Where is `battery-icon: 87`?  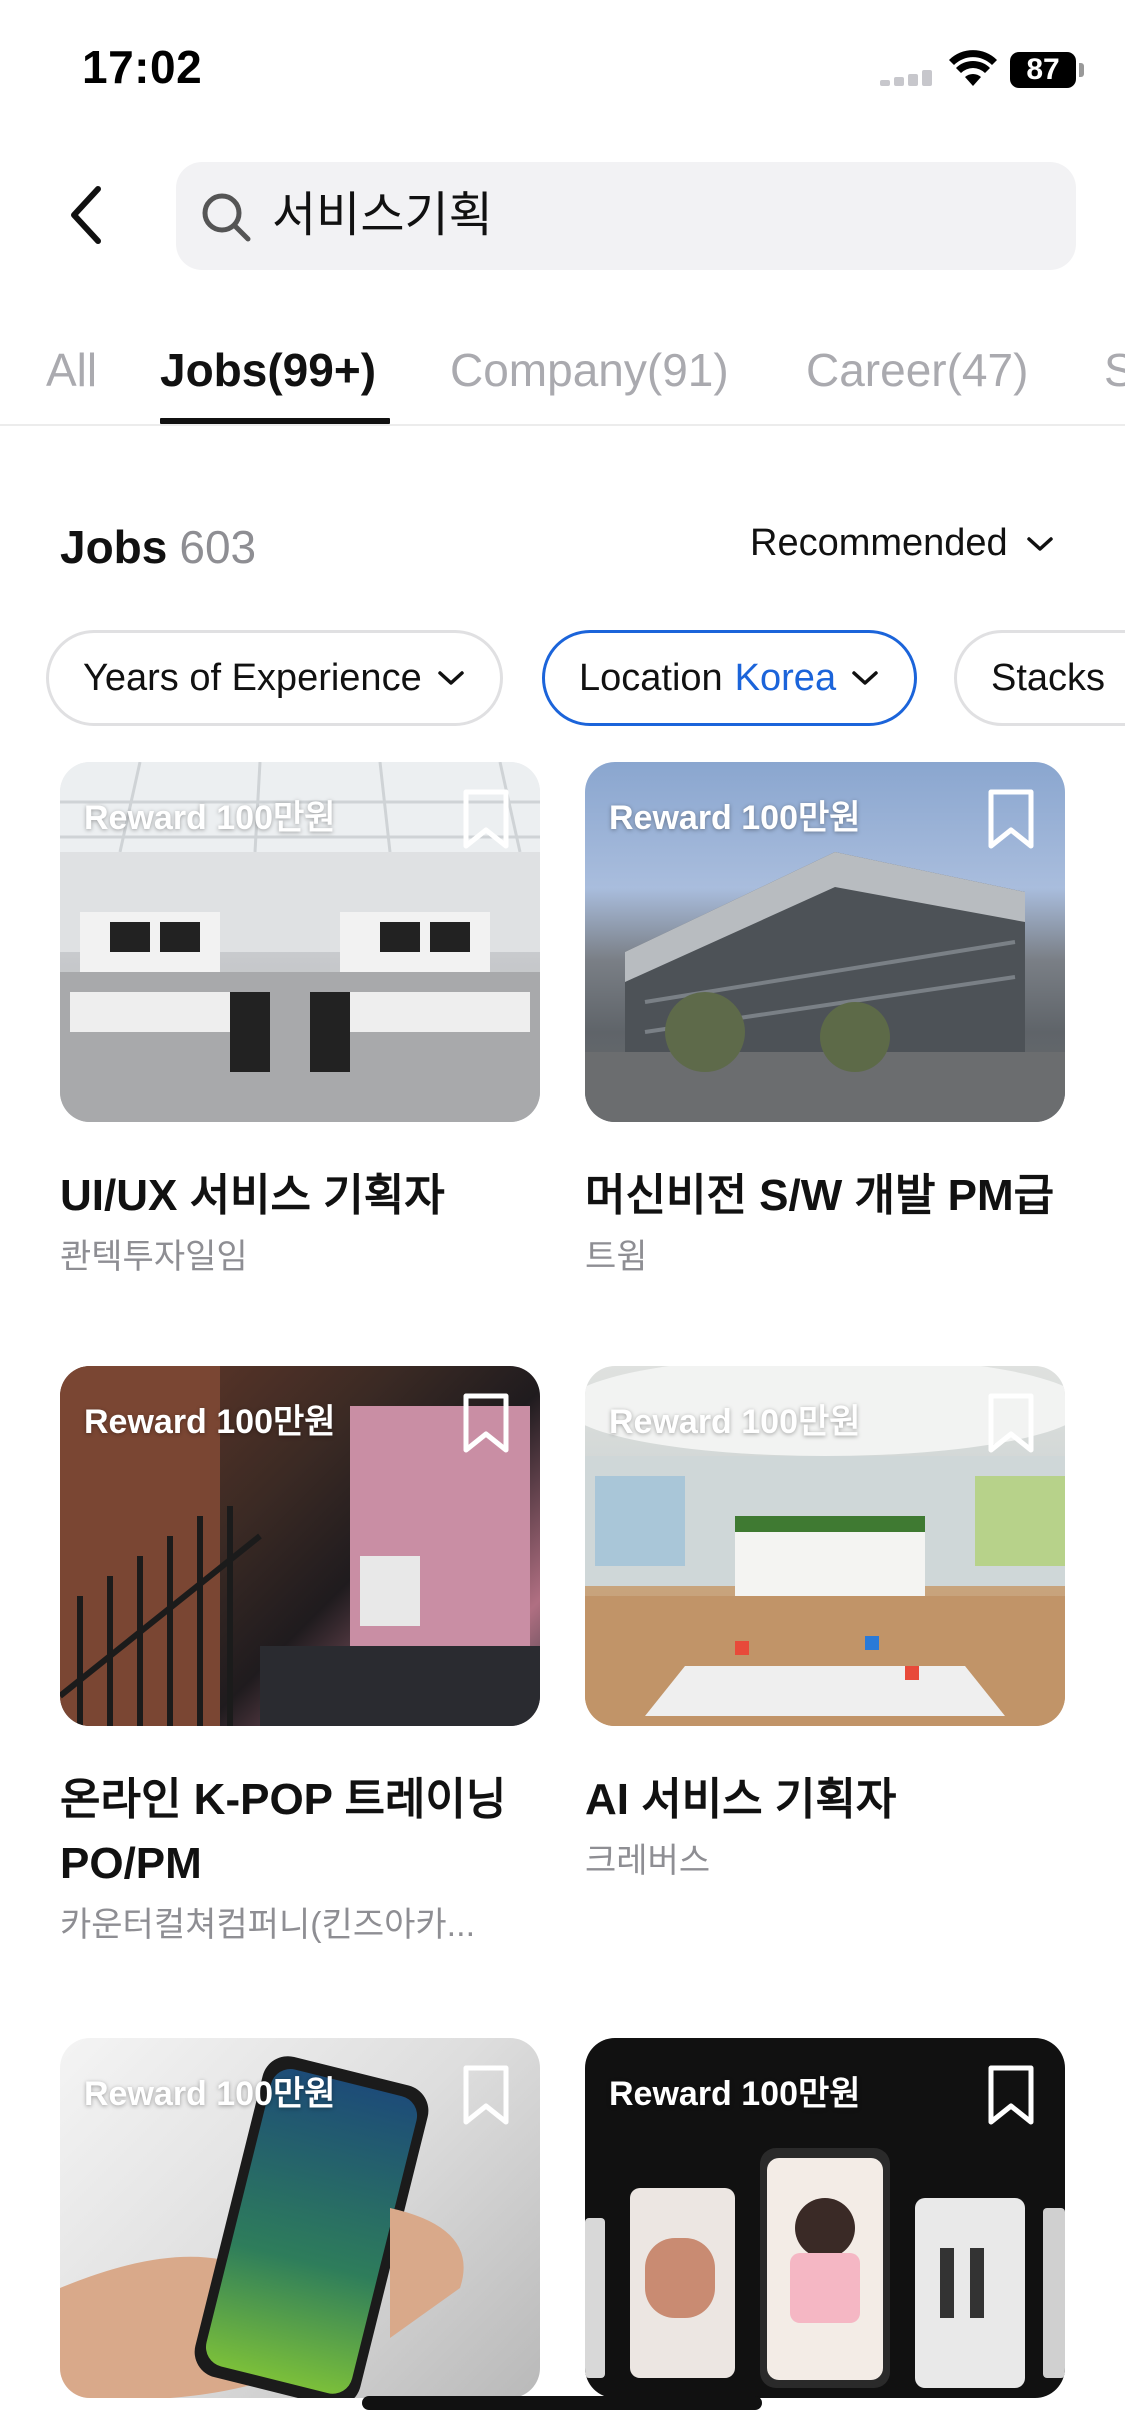 battery-icon: 87 is located at coordinates (1043, 70).